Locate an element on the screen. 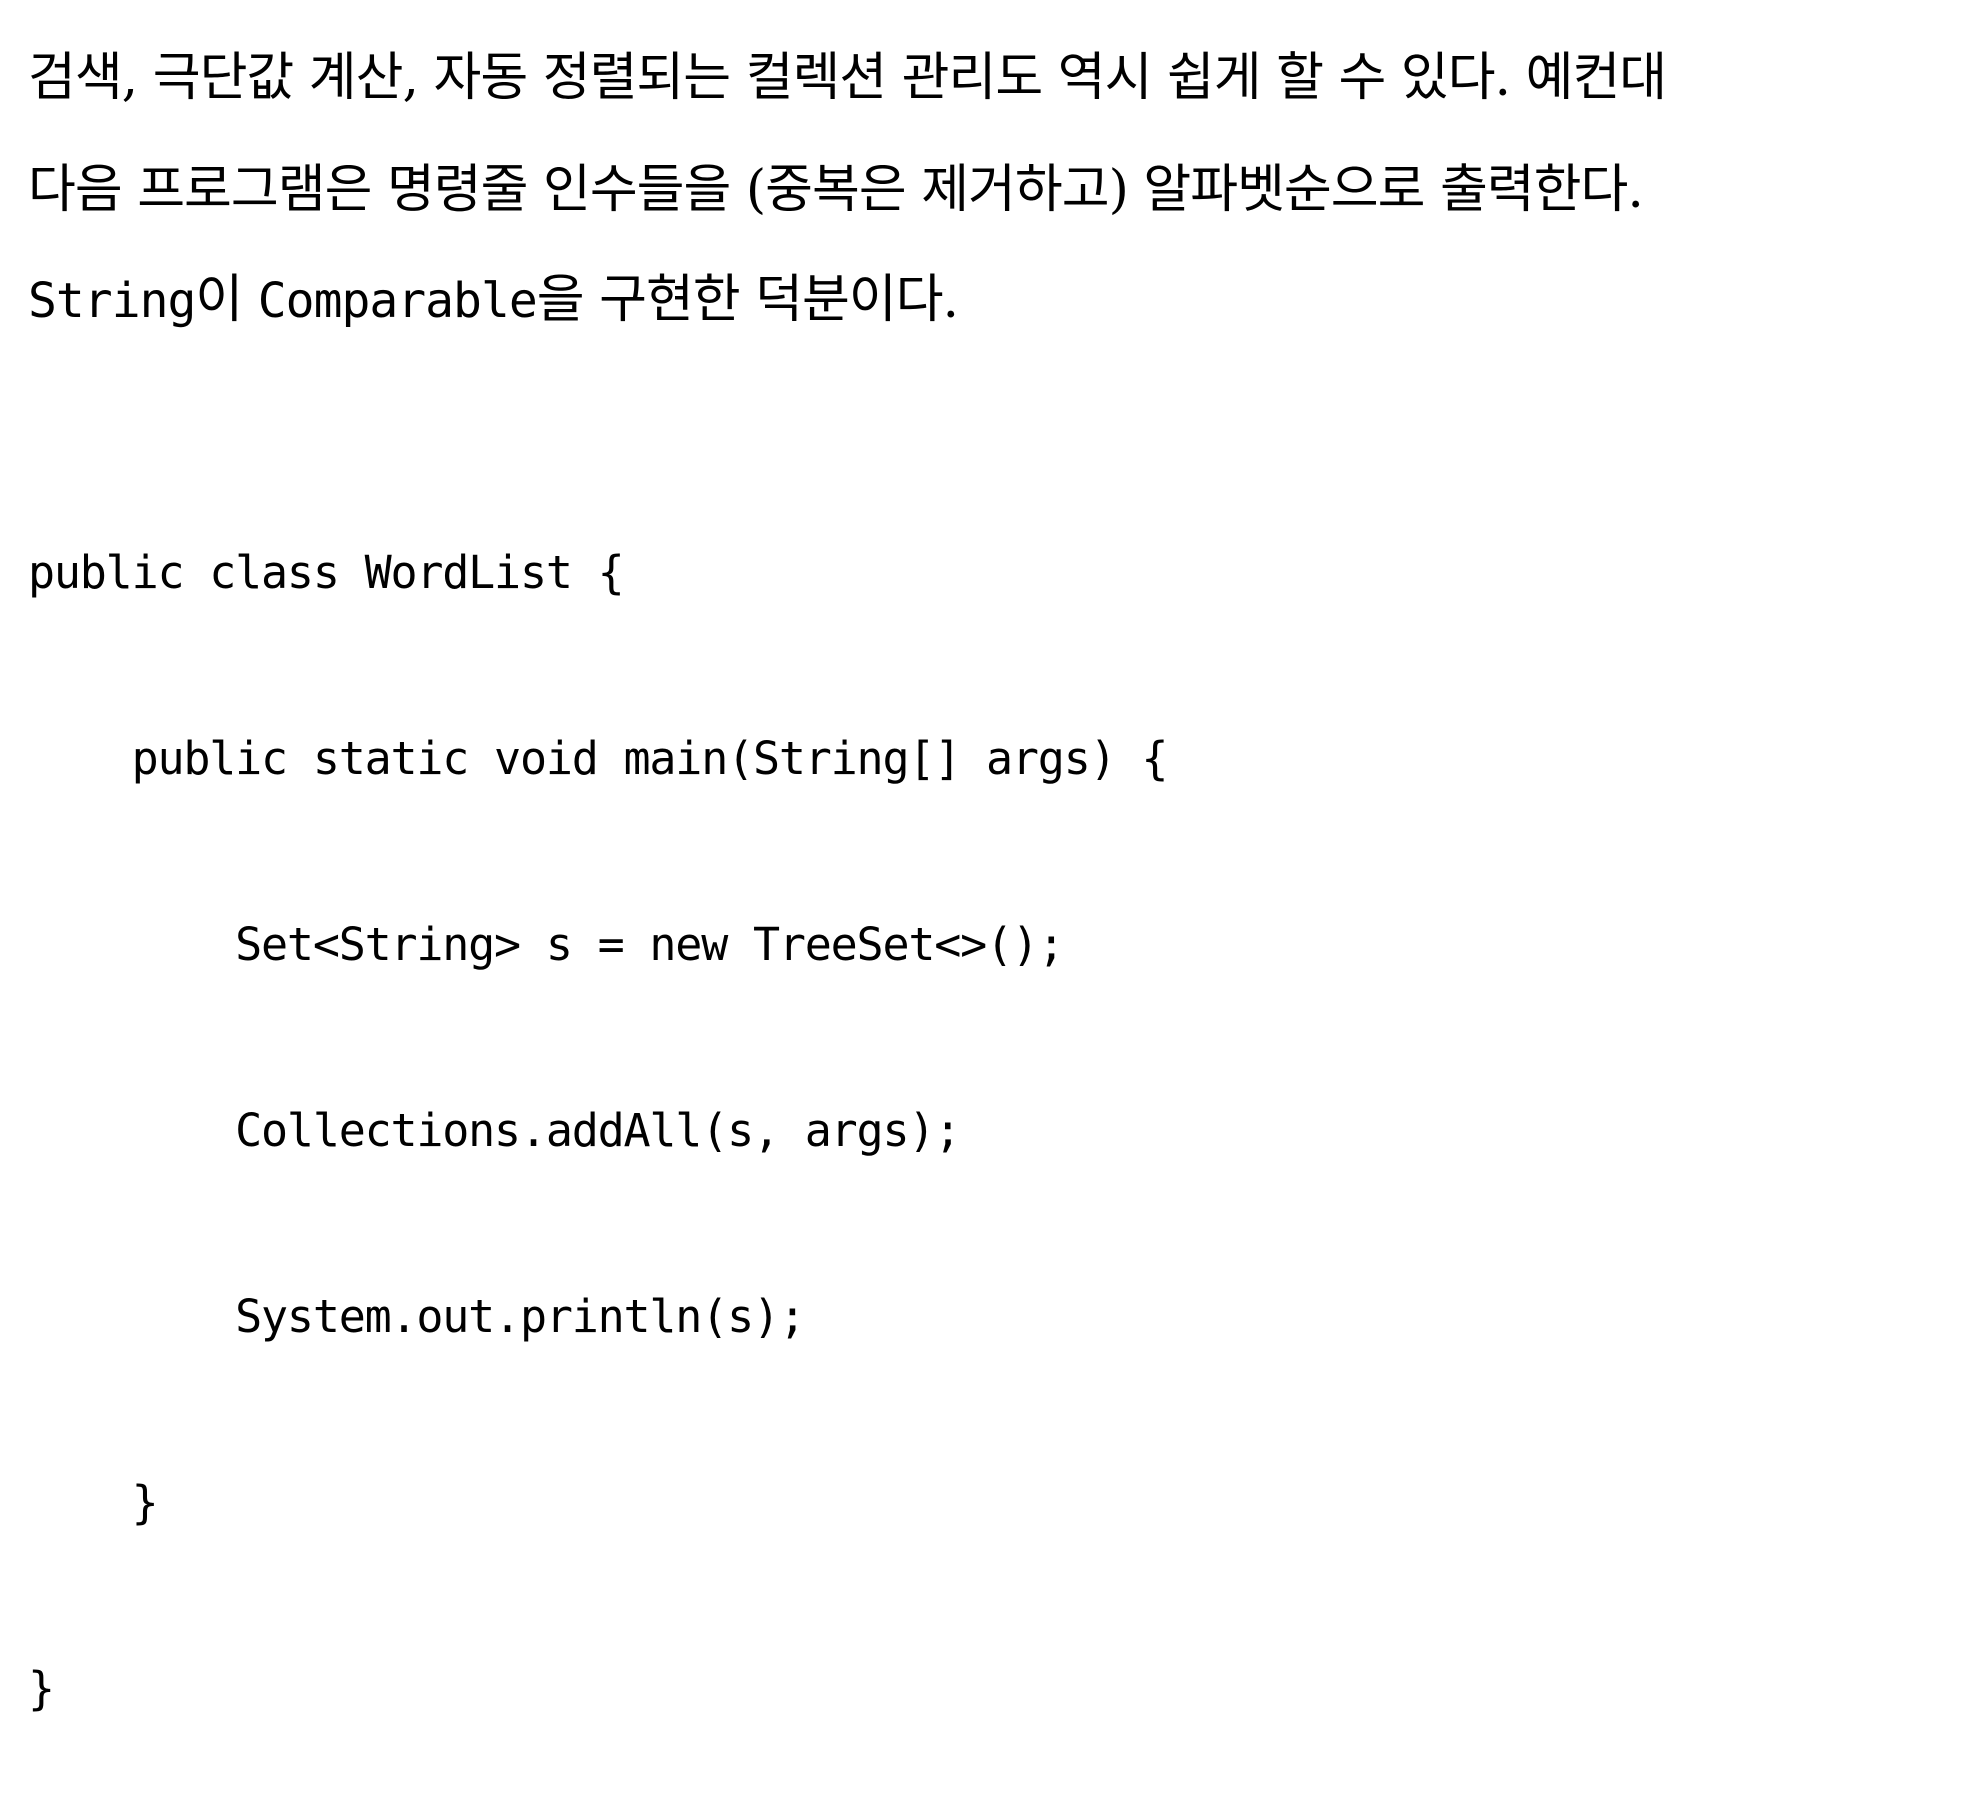  inline-code: Comparable is located at coordinates (397, 301).